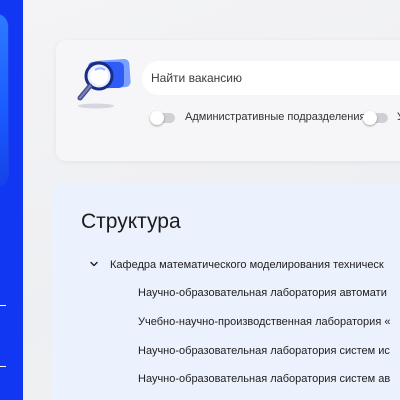 The width and height of the screenshot is (400, 400). I want to click on second-filter-toggle, so click(375, 118).